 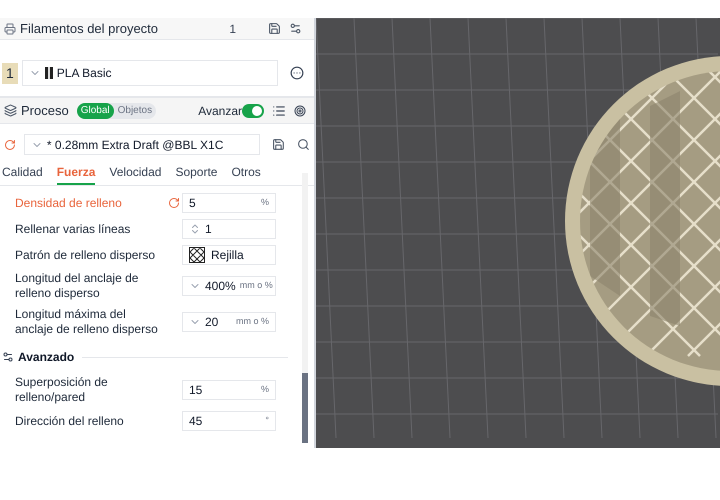 What do you see at coordinates (85, 255) in the screenshot?
I see `setting-label: Patrón de relleno disperso` at bounding box center [85, 255].